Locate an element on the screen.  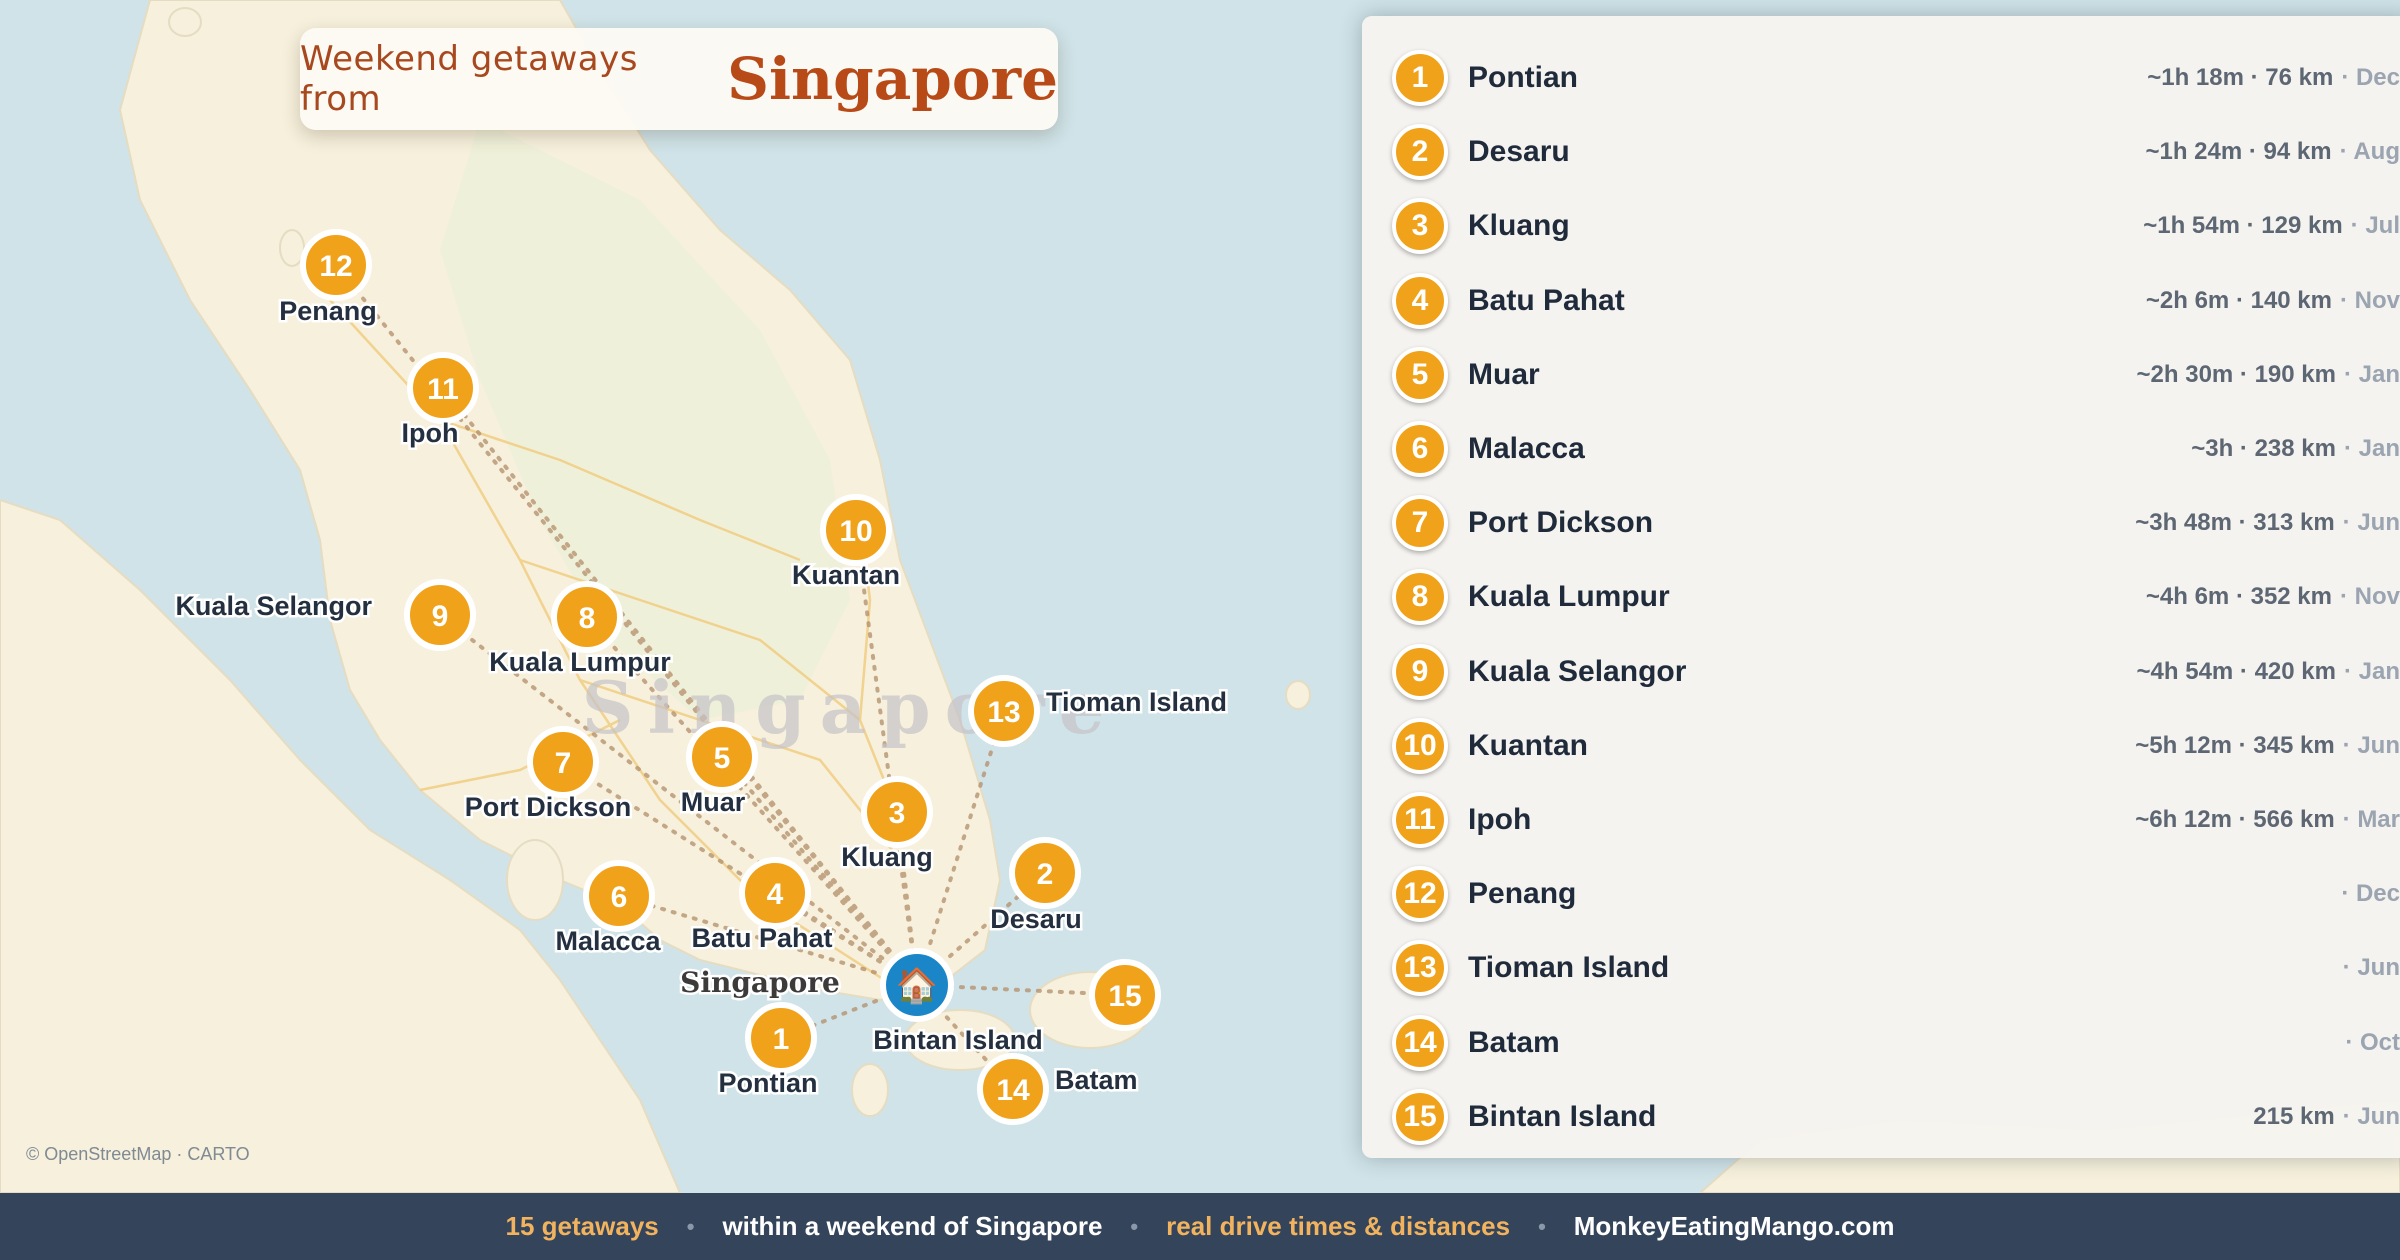
list-item-number: 9 is located at coordinates (1420, 671).